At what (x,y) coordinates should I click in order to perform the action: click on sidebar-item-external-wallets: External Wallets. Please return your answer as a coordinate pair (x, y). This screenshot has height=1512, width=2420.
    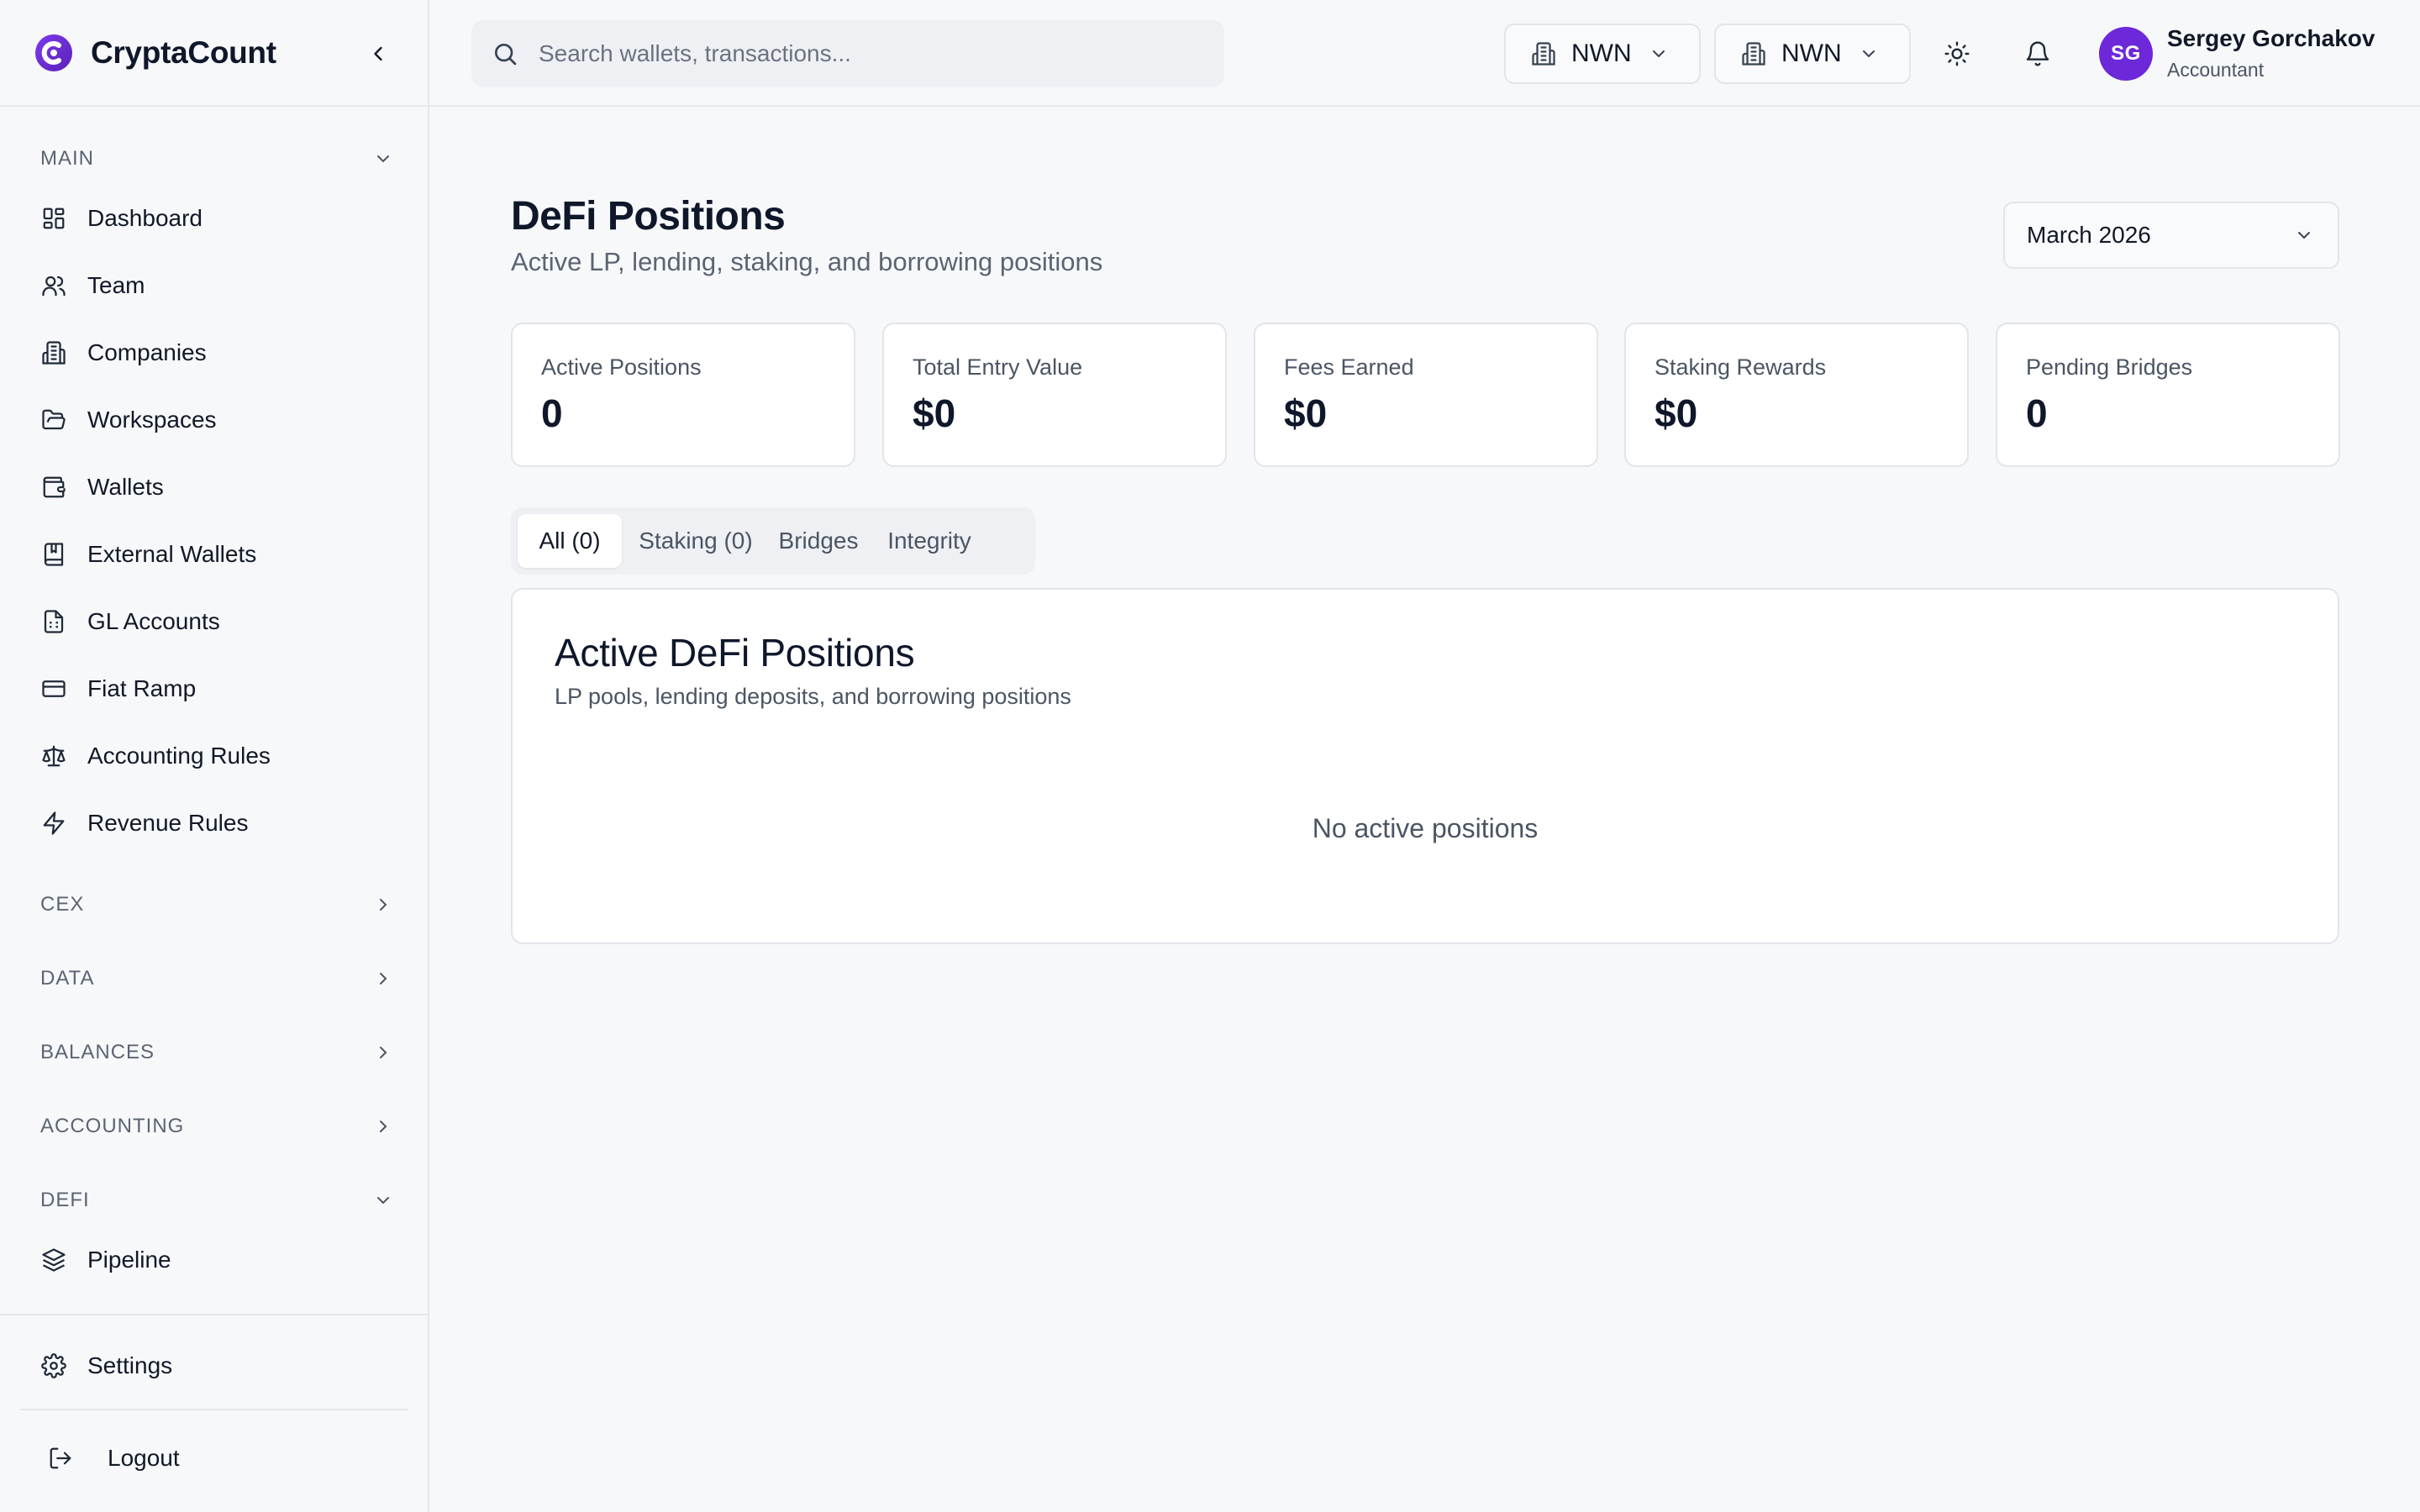
    Looking at the image, I should click on (217, 554).